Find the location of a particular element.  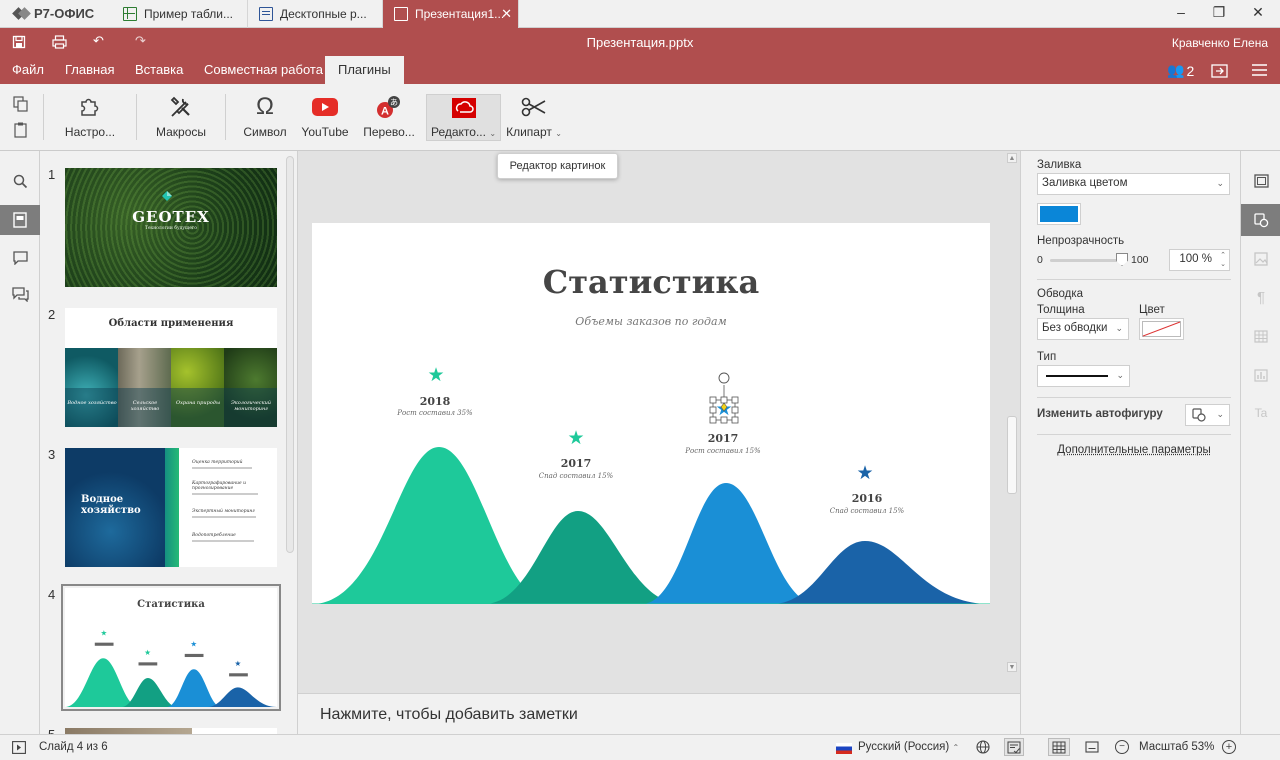

paragraph-settings-icon: ¶ is located at coordinates (1260, 297).